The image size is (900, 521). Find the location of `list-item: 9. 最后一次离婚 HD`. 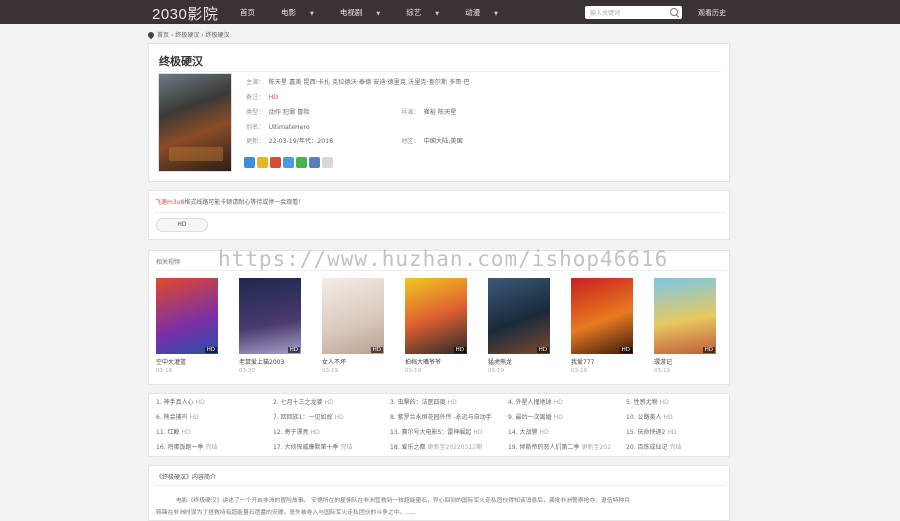

list-item: 9. 最后一次离婚 HD is located at coordinates (535, 416).